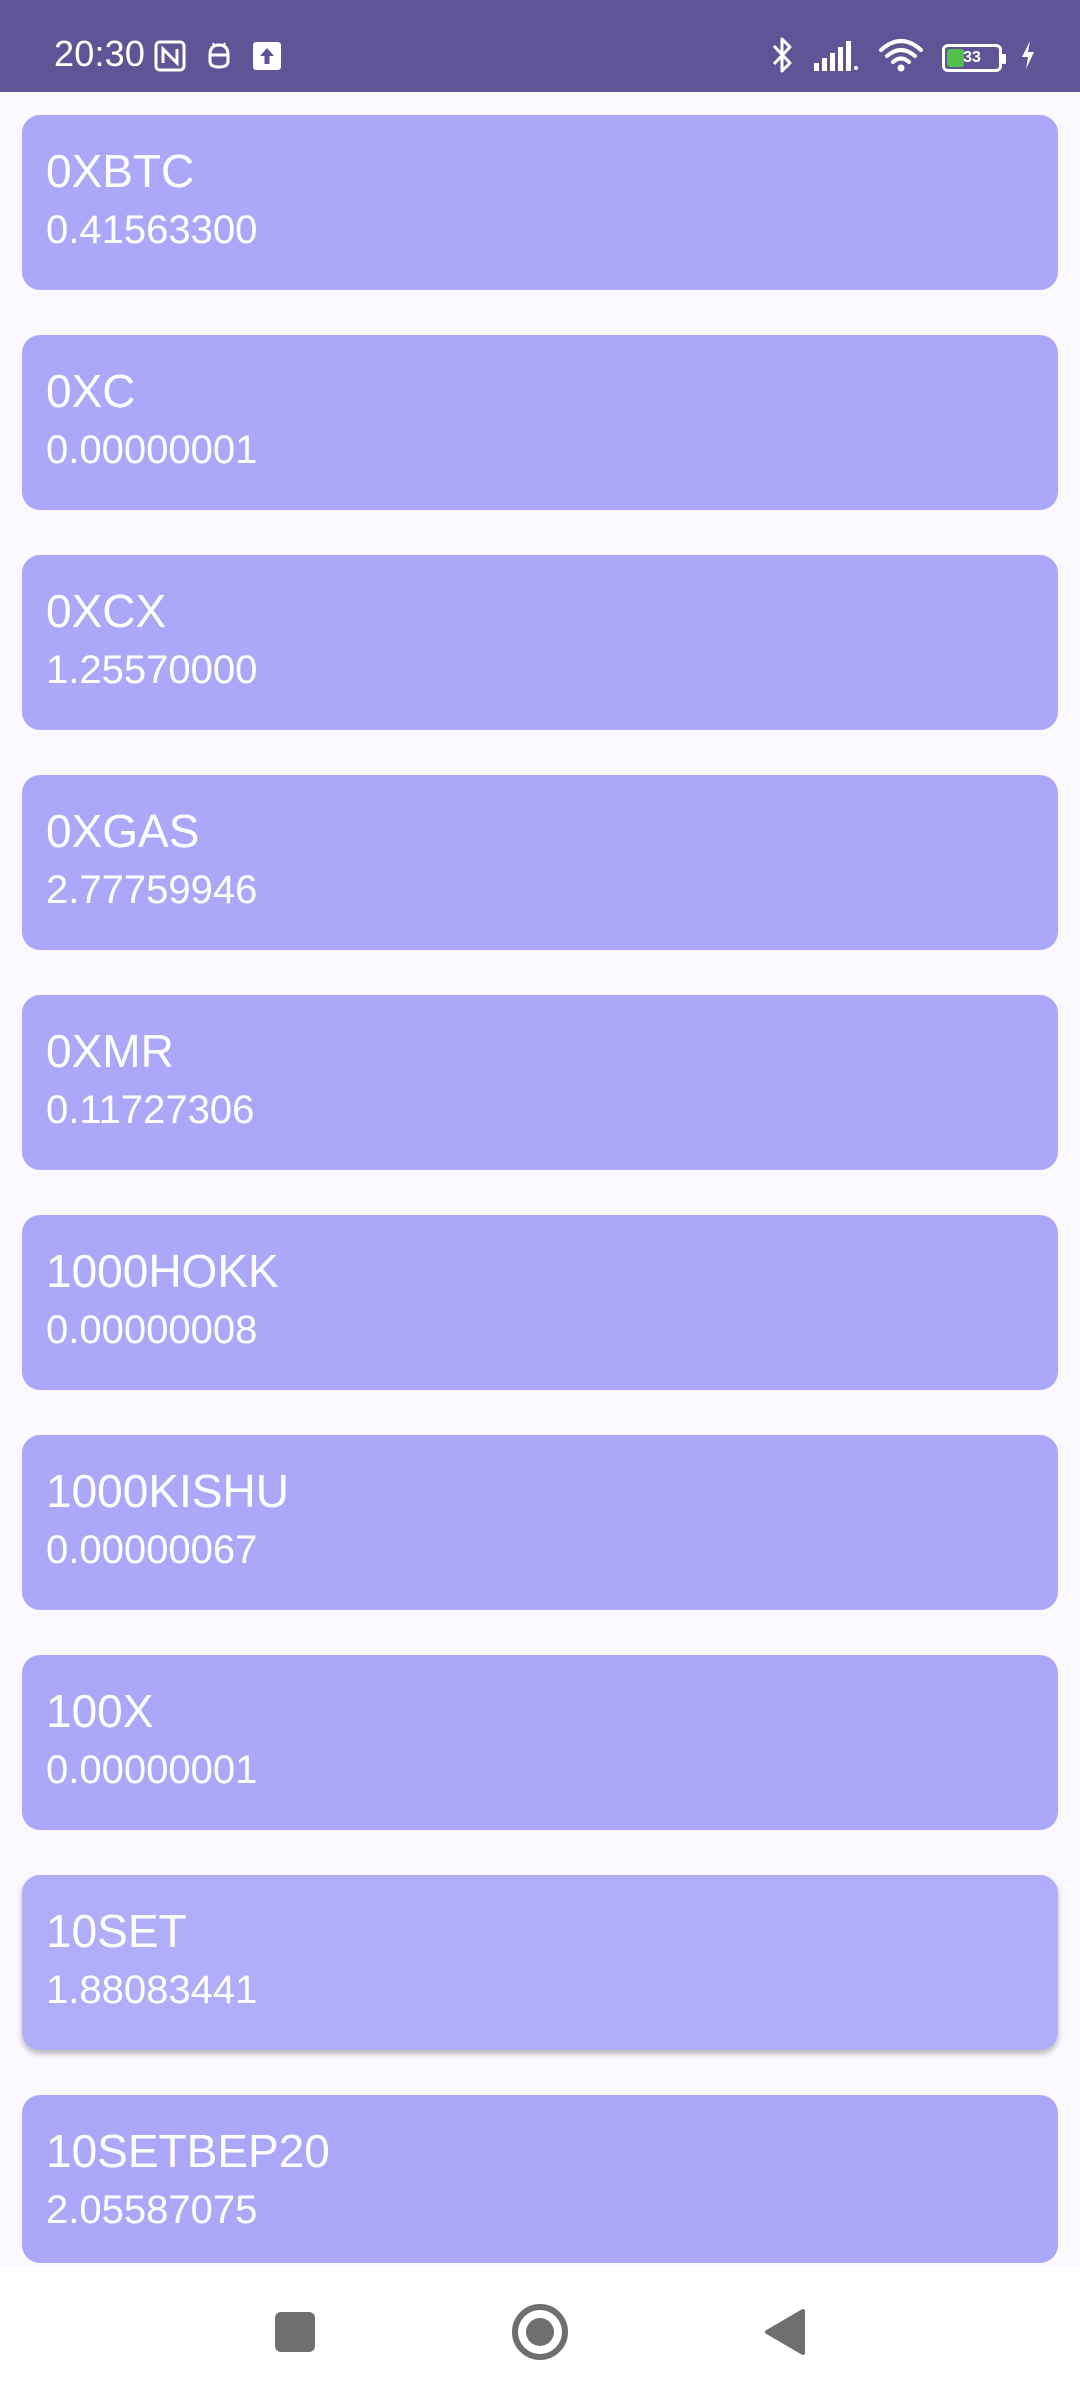 The width and height of the screenshot is (1080, 2400). Describe the element at coordinates (540, 862) in the screenshot. I see `coin-card: 0XGAS 2.77759946` at that location.